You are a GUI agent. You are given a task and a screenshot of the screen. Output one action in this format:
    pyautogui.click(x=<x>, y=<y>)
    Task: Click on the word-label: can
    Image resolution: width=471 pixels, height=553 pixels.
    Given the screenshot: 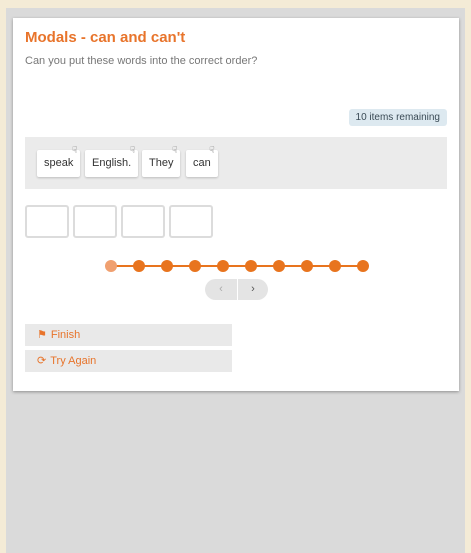 What is the action you would take?
    pyautogui.click(x=202, y=163)
    